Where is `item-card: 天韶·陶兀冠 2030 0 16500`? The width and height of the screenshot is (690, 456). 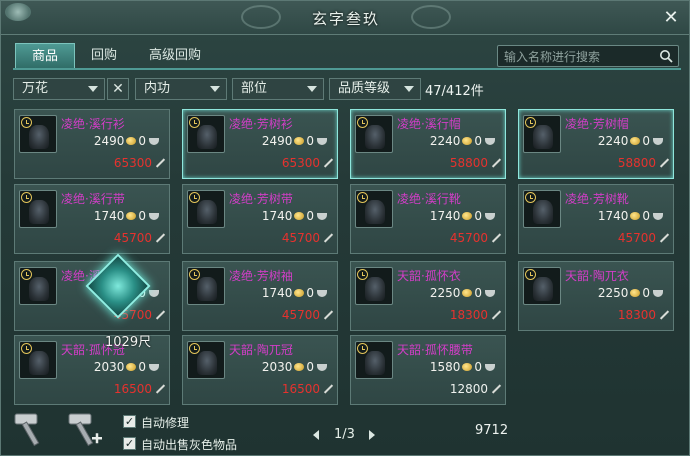
item-card: 天韶·陶兀冠 2030 0 16500 is located at coordinates (260, 370).